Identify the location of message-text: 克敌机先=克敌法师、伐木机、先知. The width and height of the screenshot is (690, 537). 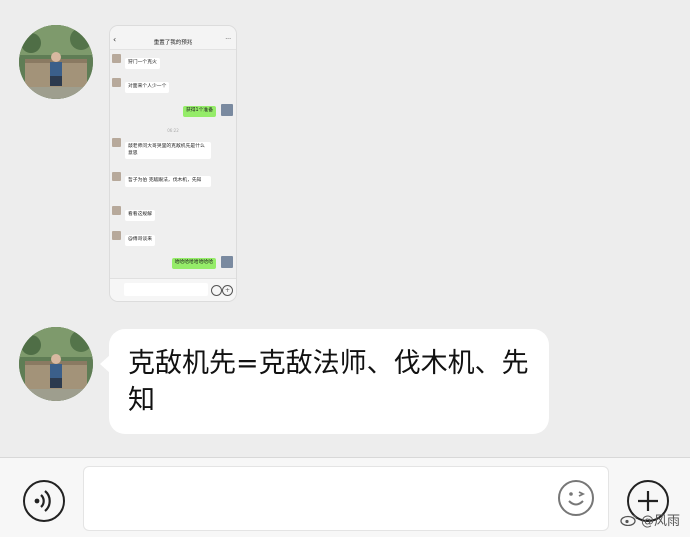
(328, 382).